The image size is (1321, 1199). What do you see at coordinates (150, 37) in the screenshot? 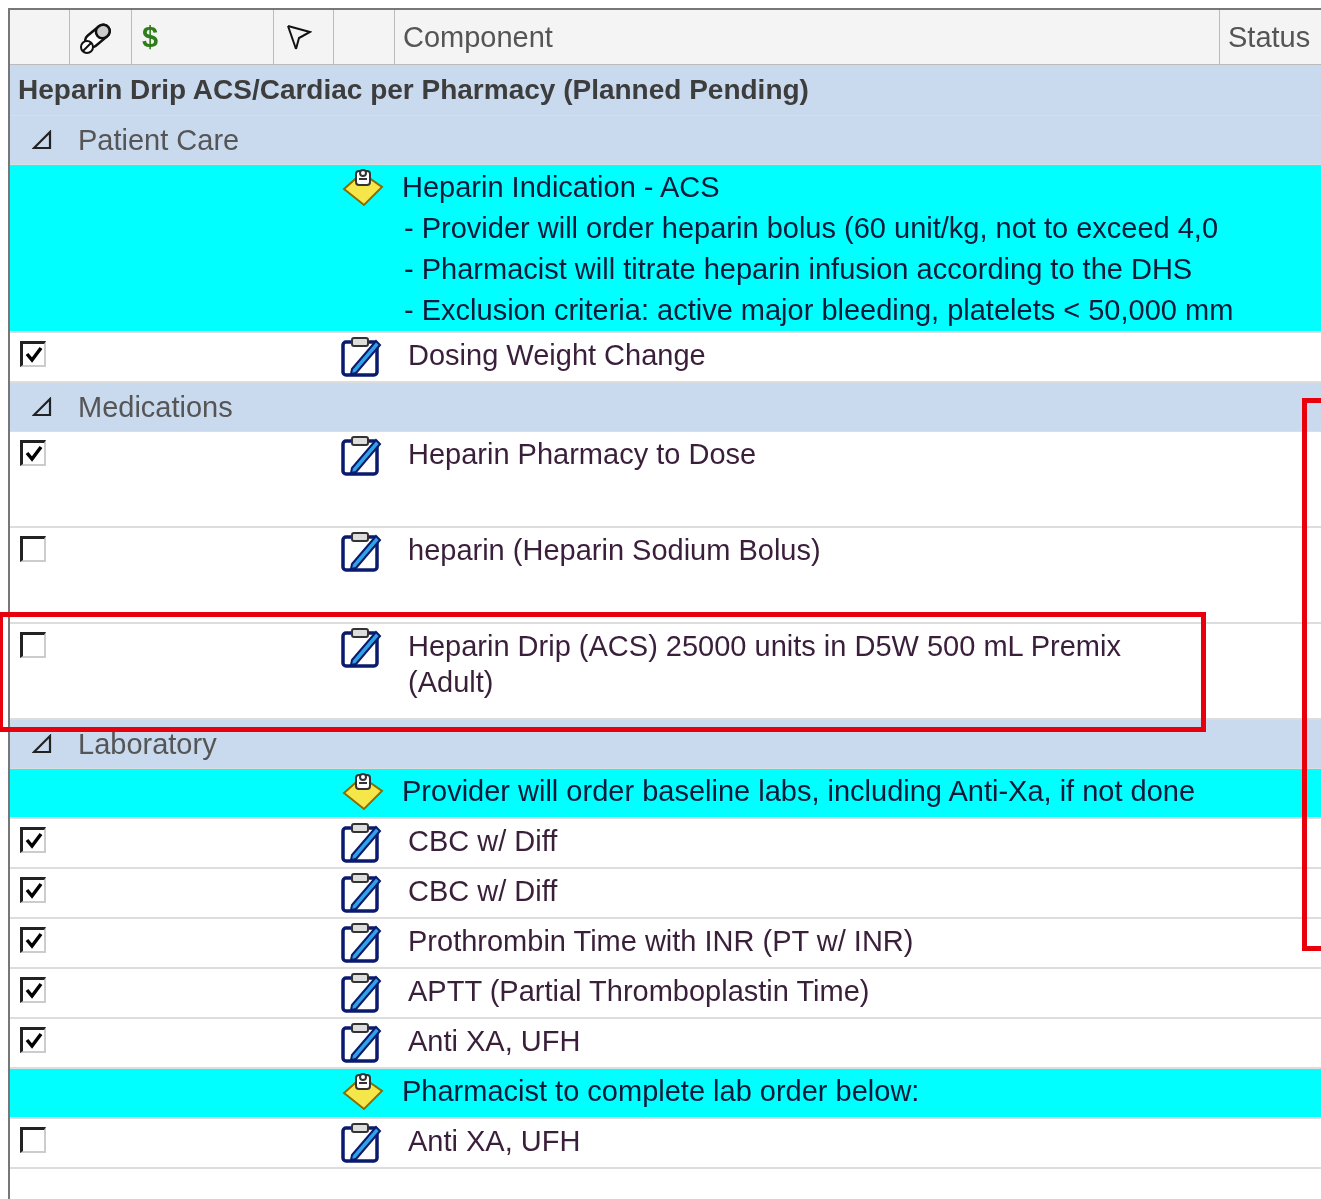
I see `cost-column-header: $` at bounding box center [150, 37].